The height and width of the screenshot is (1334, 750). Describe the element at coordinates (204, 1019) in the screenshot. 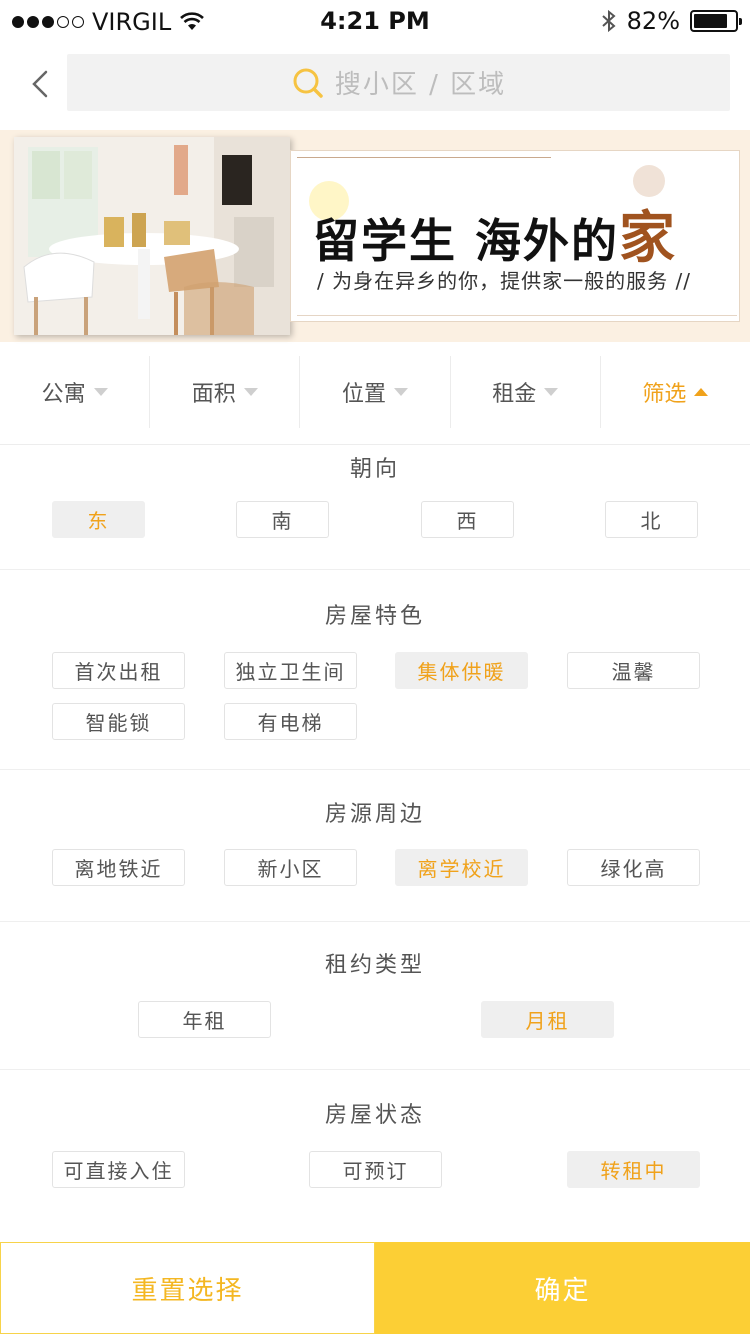

I see `option-yearly: 年租` at that location.